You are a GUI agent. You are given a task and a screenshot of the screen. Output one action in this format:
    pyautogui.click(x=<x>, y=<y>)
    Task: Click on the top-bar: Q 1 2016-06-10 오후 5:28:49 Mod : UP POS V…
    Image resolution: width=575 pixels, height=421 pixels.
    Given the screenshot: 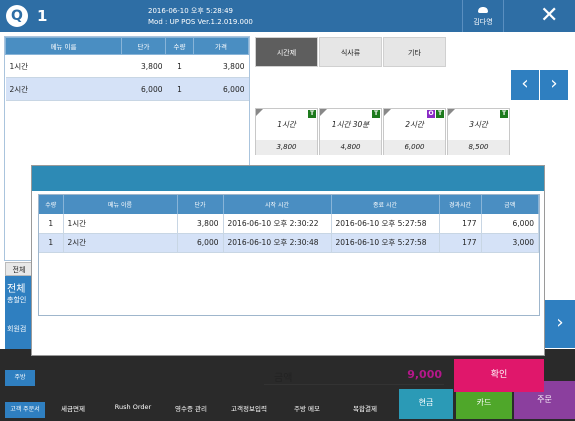 What is the action you would take?
    pyautogui.click(x=287, y=16)
    